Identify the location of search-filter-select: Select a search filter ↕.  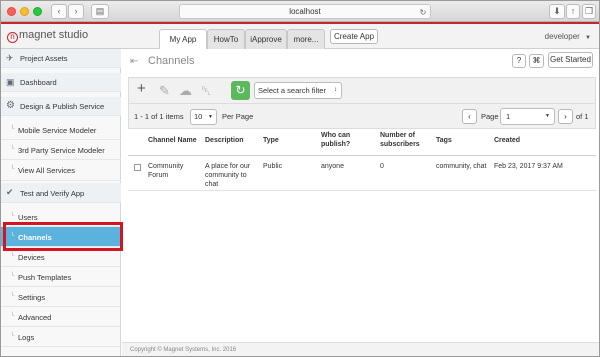
(298, 90).